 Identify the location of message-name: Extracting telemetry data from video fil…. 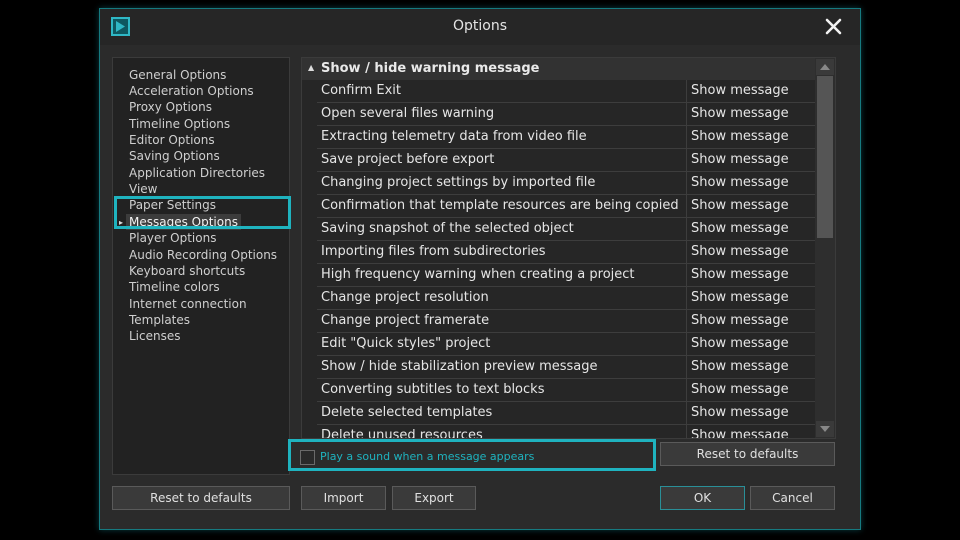
(454, 136).